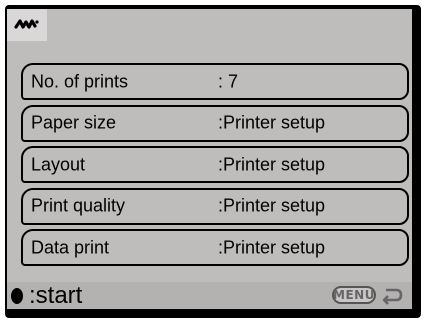 The image size is (426, 323). I want to click on menu-item-label: No. of prints, so click(80, 81).